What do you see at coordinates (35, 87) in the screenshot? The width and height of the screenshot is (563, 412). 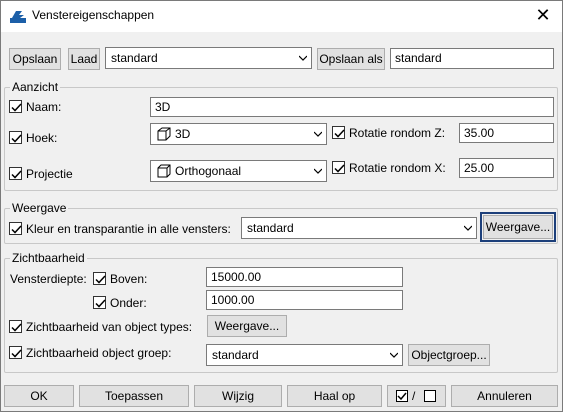 I see `aanzicht-group-label: Aanzicht` at bounding box center [35, 87].